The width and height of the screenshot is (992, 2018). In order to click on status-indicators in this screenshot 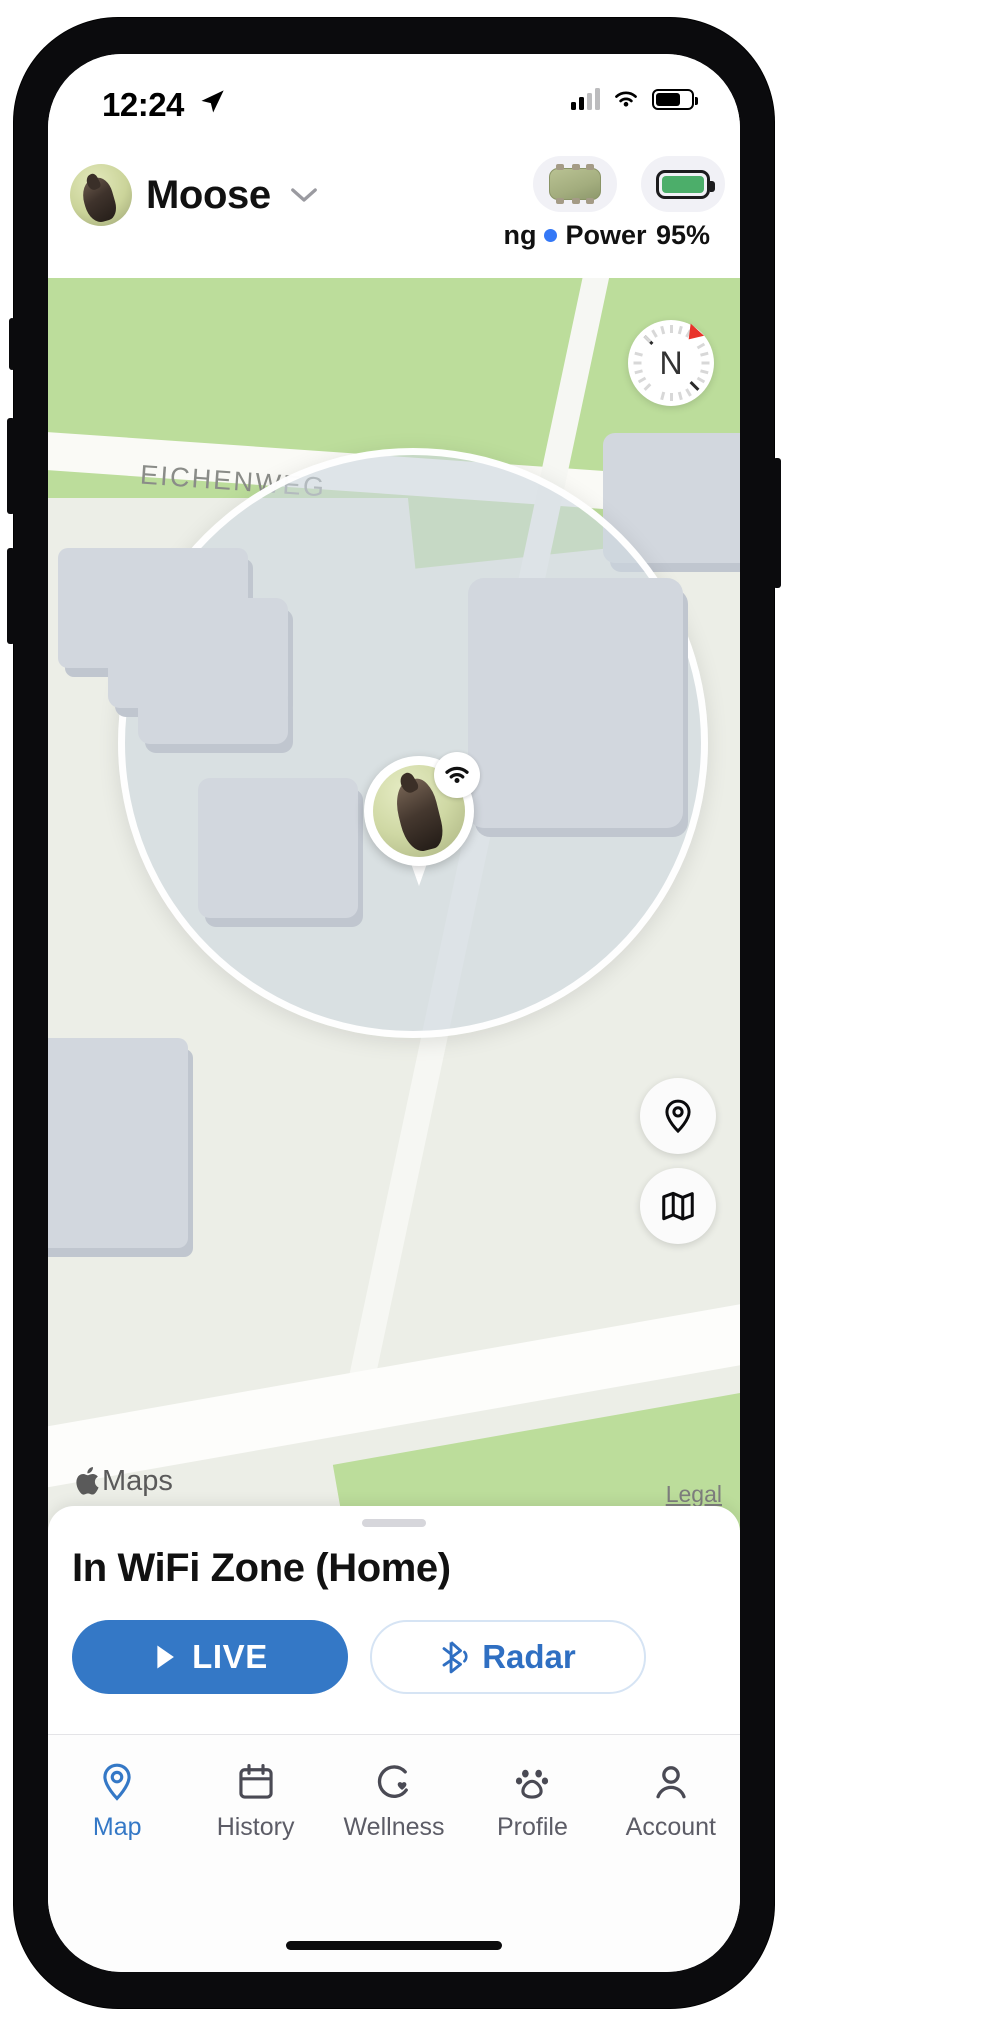, I will do `click(634, 99)`.